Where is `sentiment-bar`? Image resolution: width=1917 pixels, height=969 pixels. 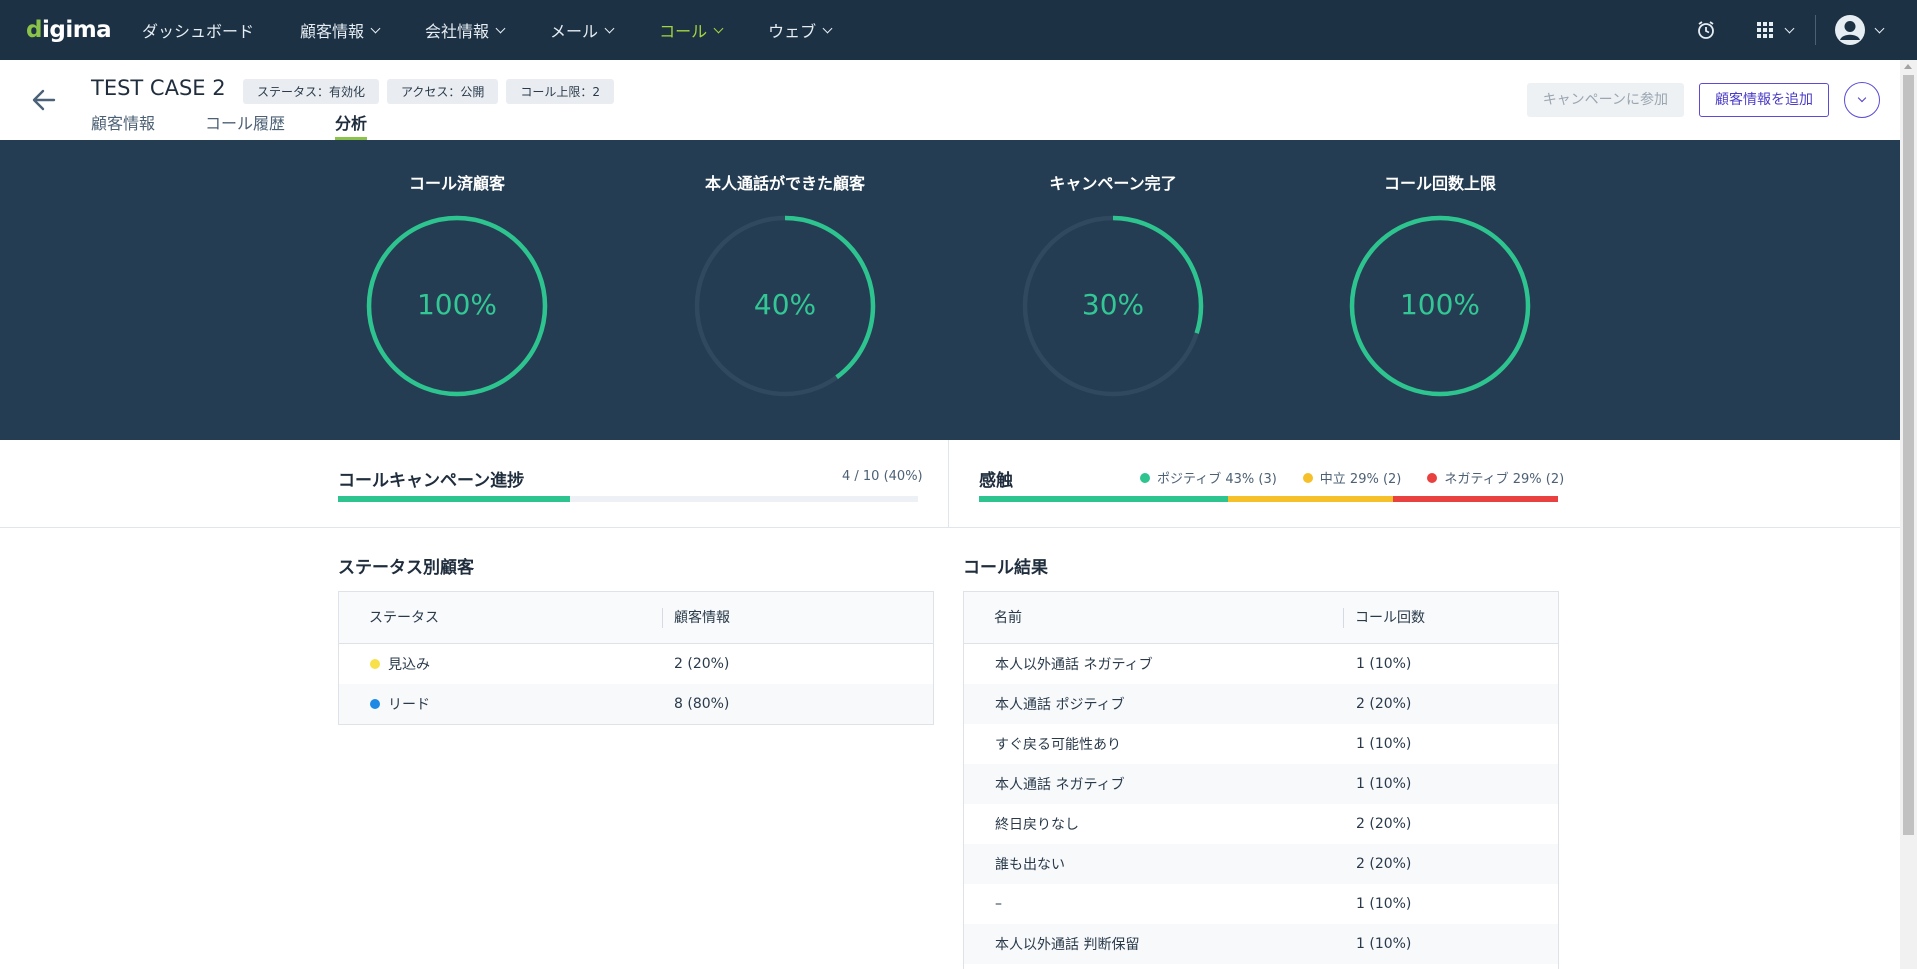
sentiment-bar is located at coordinates (1268, 499).